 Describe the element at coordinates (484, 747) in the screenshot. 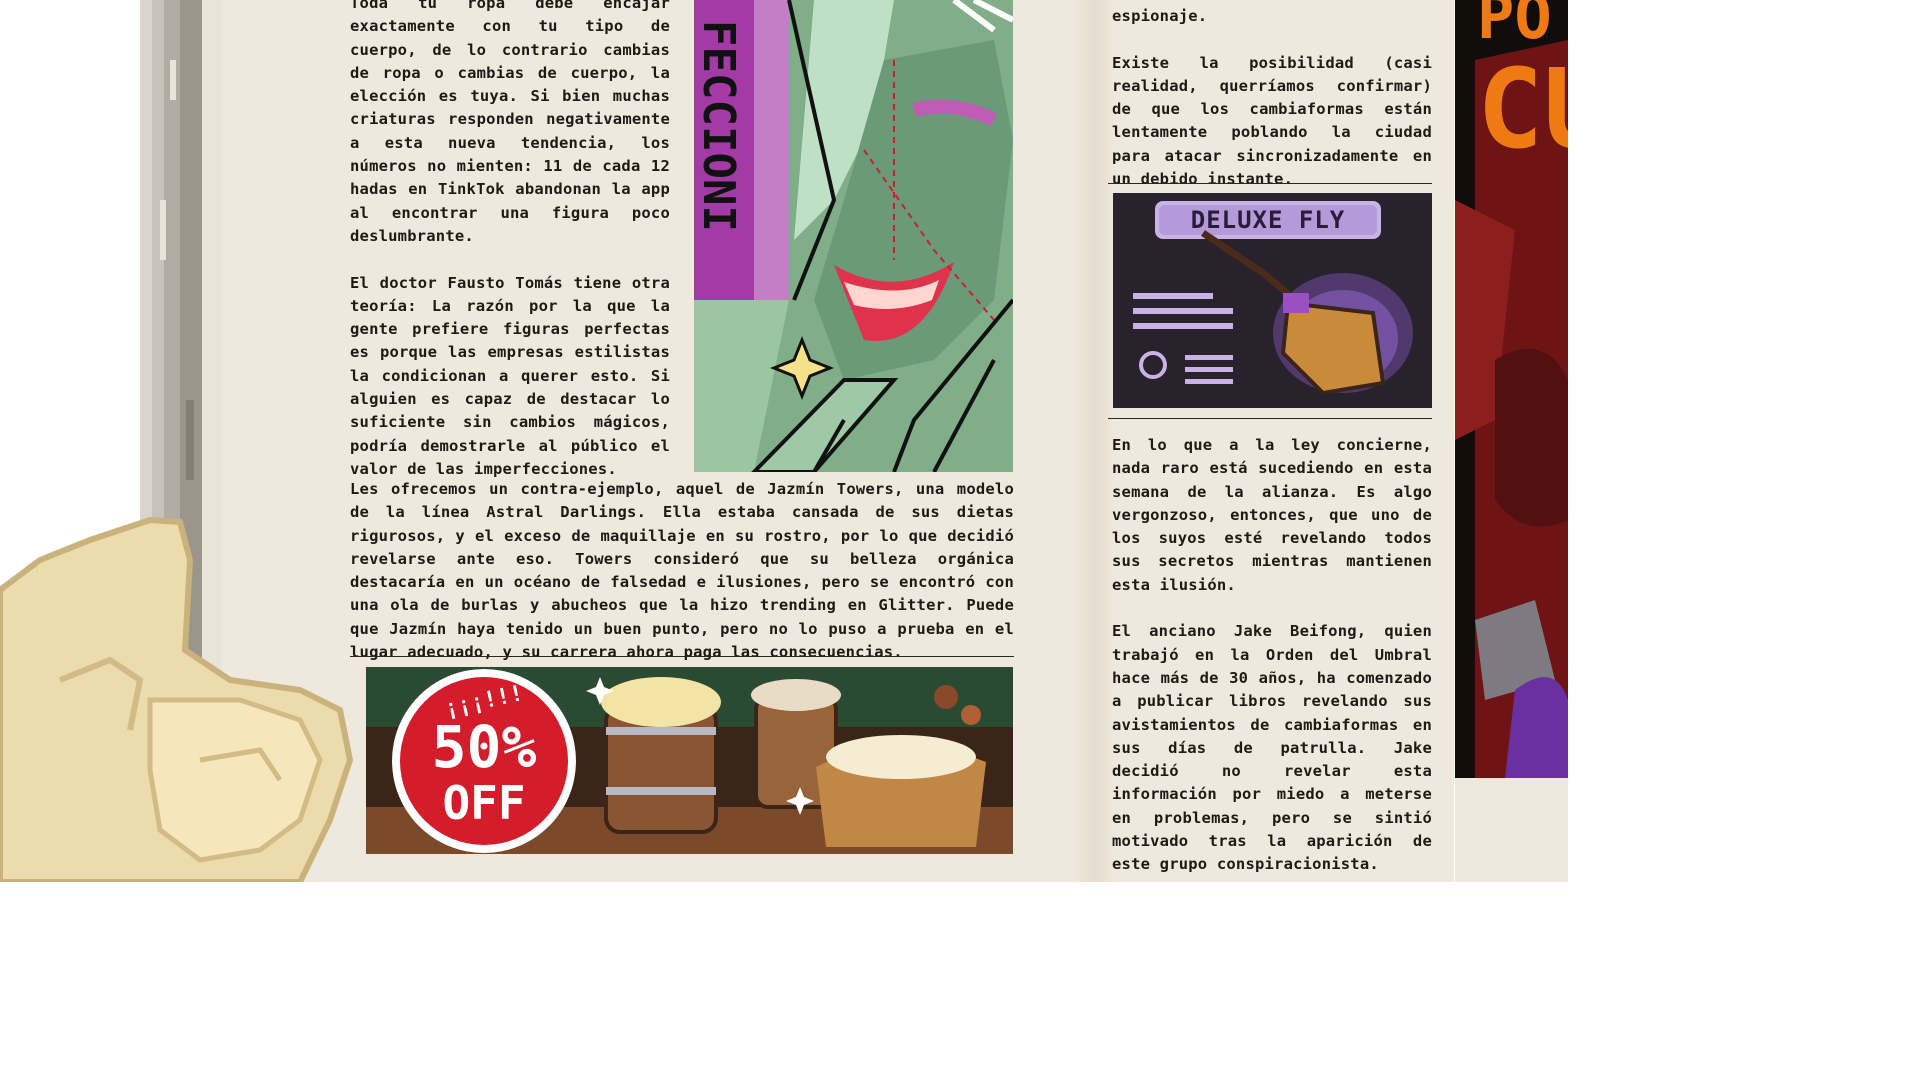

I see `discount-percent: 50%` at that location.